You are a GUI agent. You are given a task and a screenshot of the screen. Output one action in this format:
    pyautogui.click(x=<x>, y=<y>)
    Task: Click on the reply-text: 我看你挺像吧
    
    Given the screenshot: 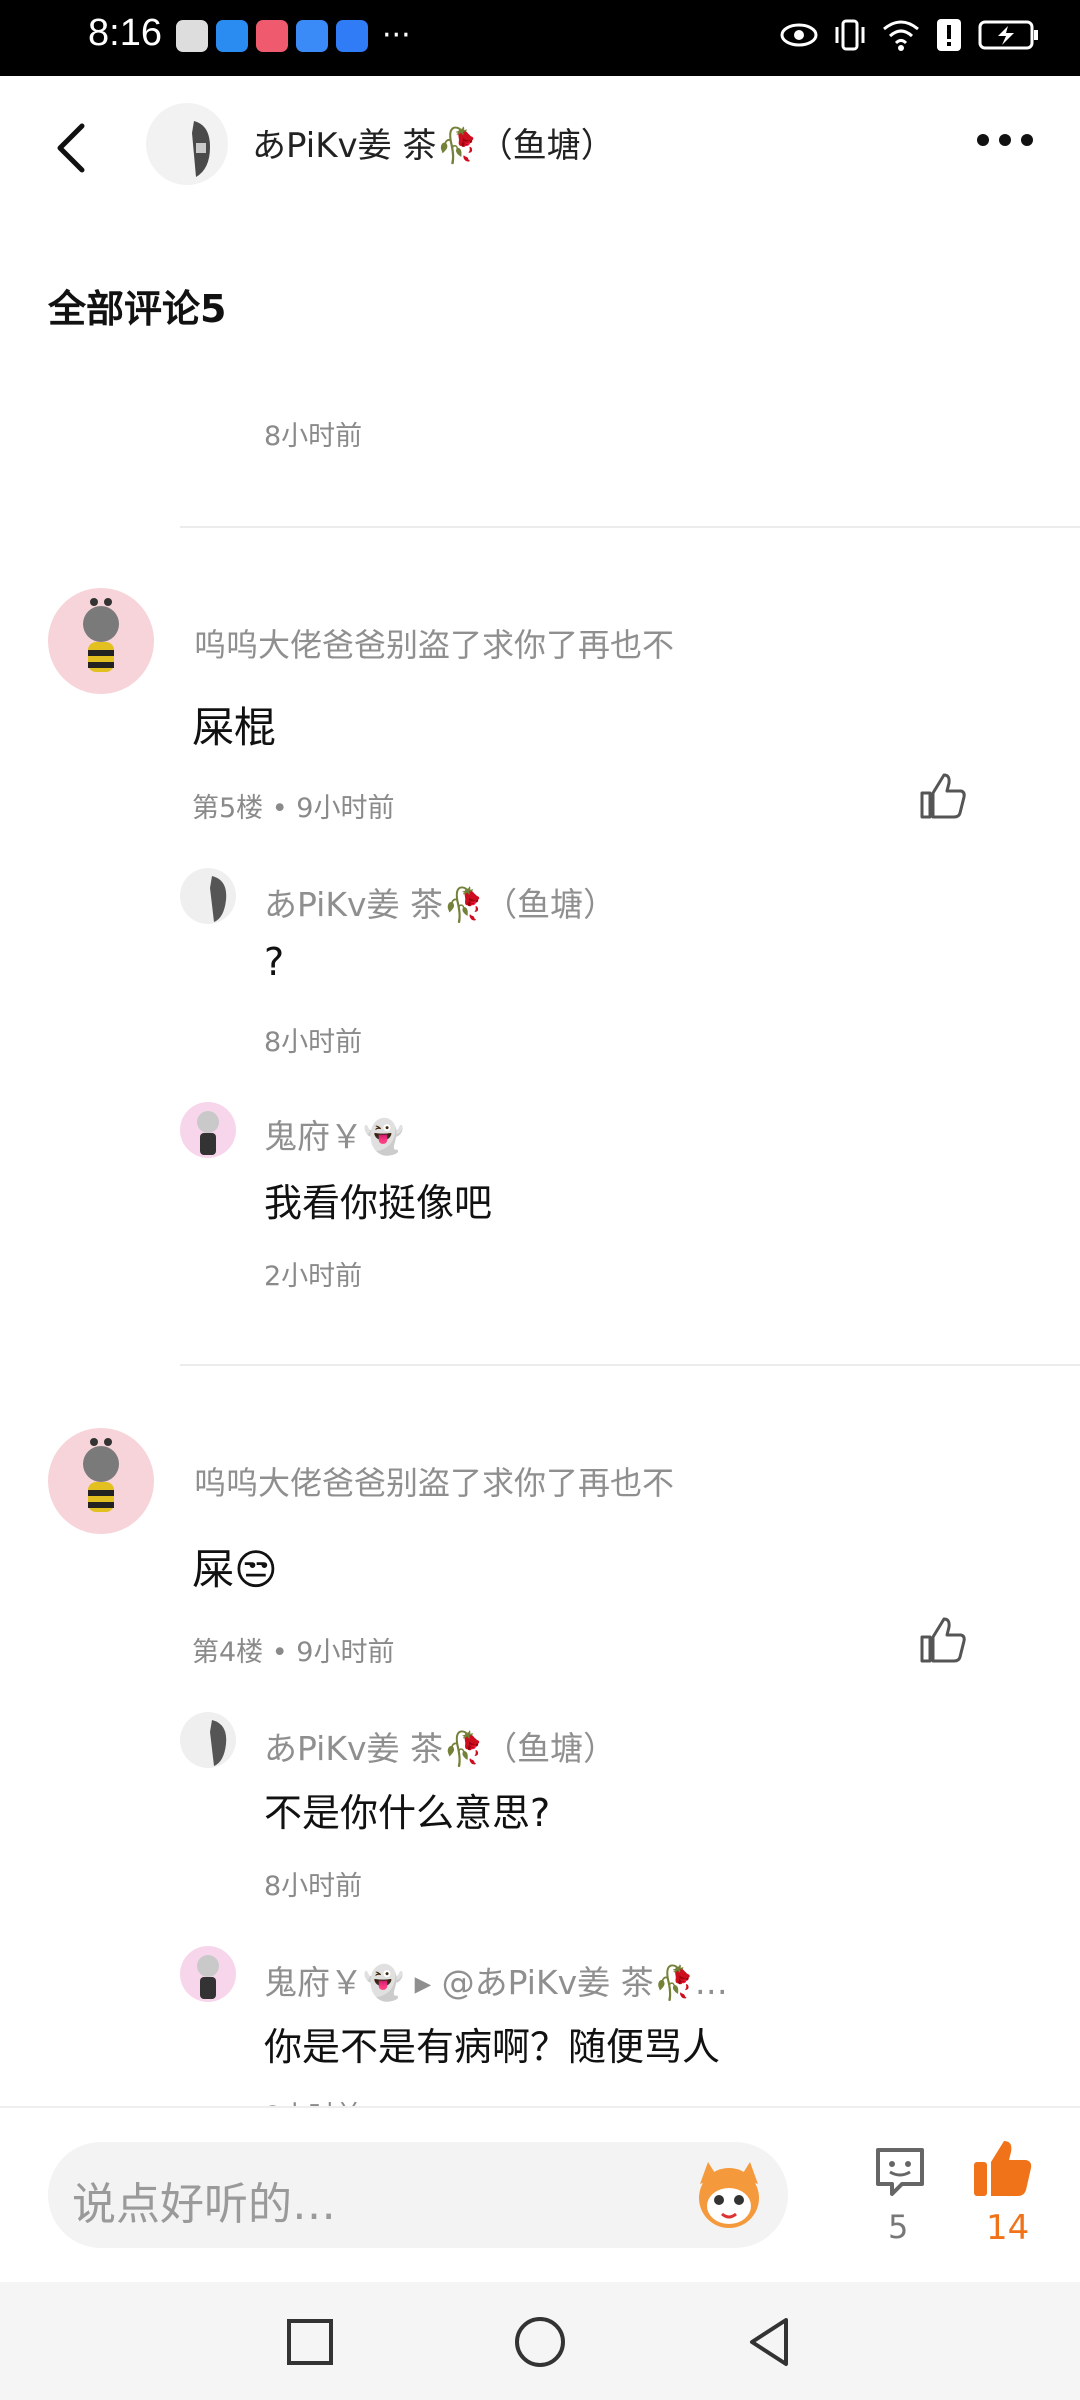 What is the action you would take?
    pyautogui.click(x=378, y=1203)
    